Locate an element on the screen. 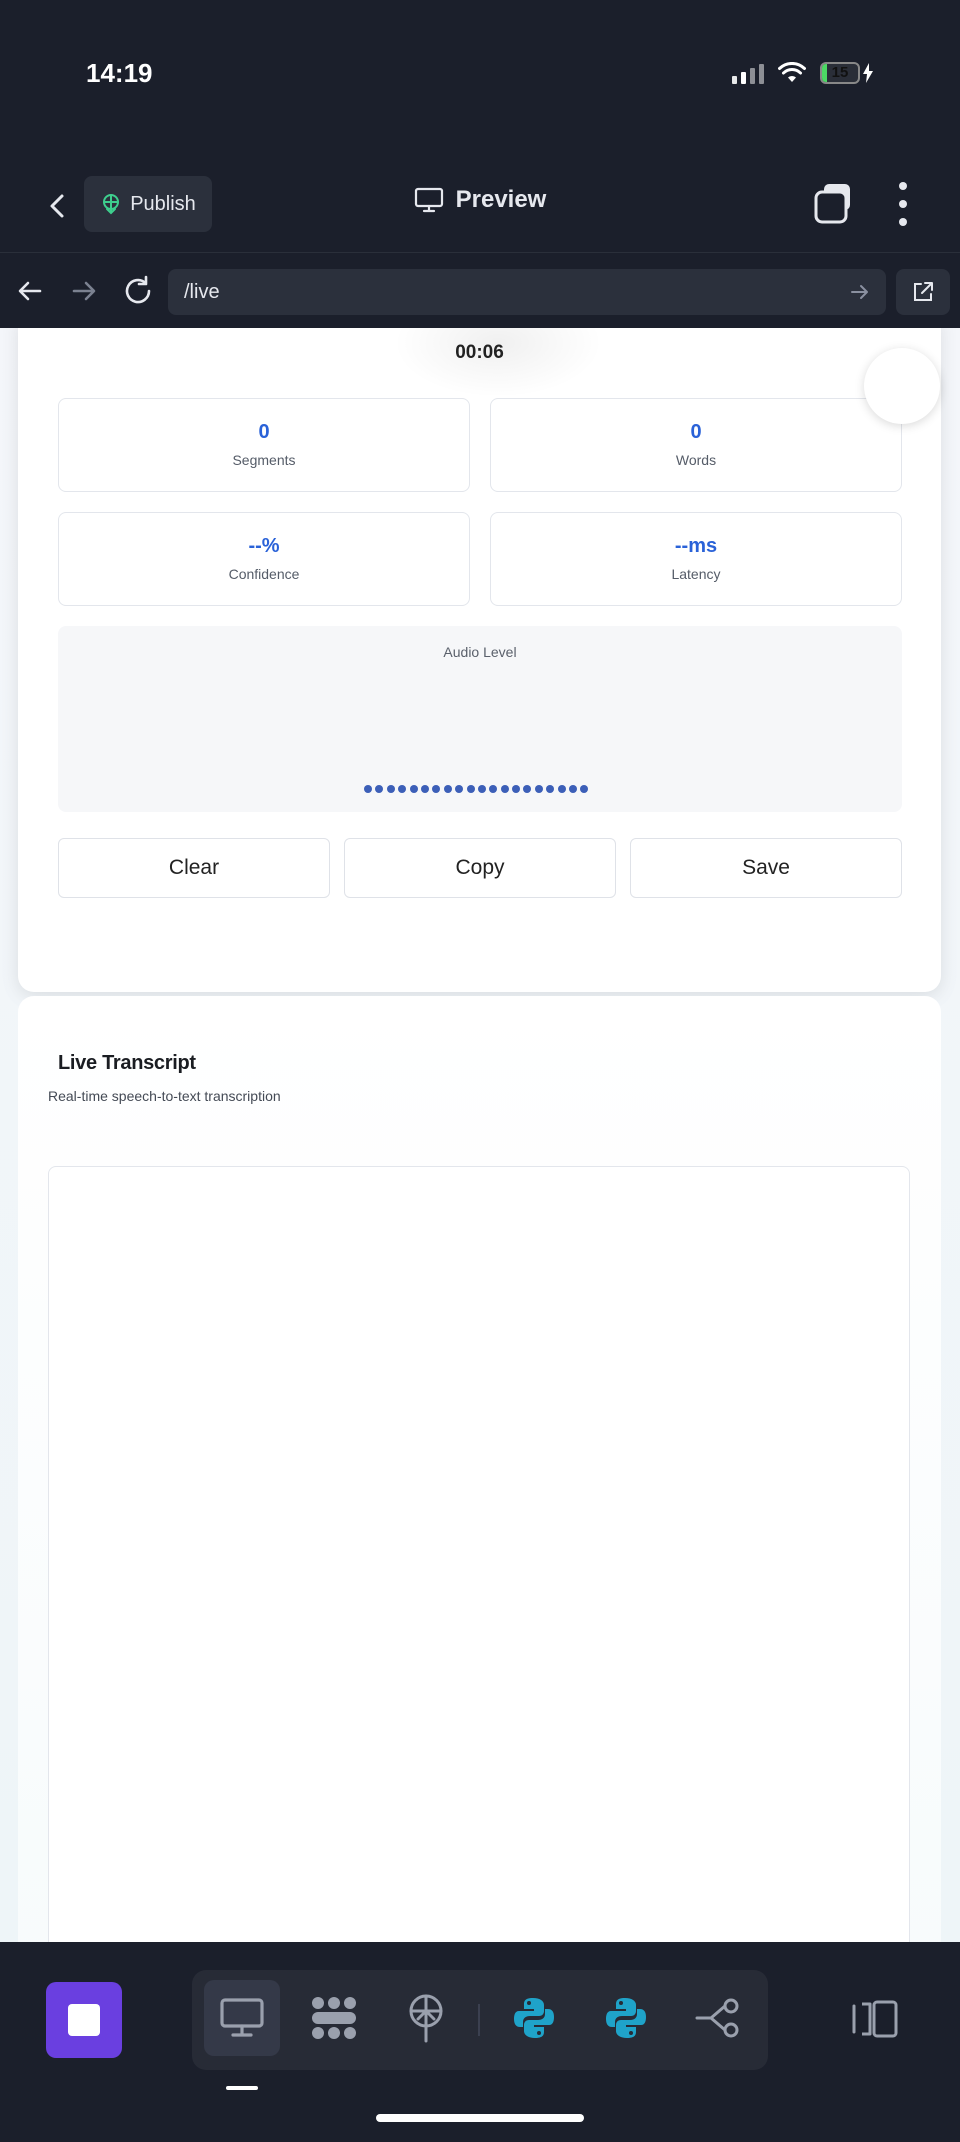  save-button: Save is located at coordinates (766, 868).